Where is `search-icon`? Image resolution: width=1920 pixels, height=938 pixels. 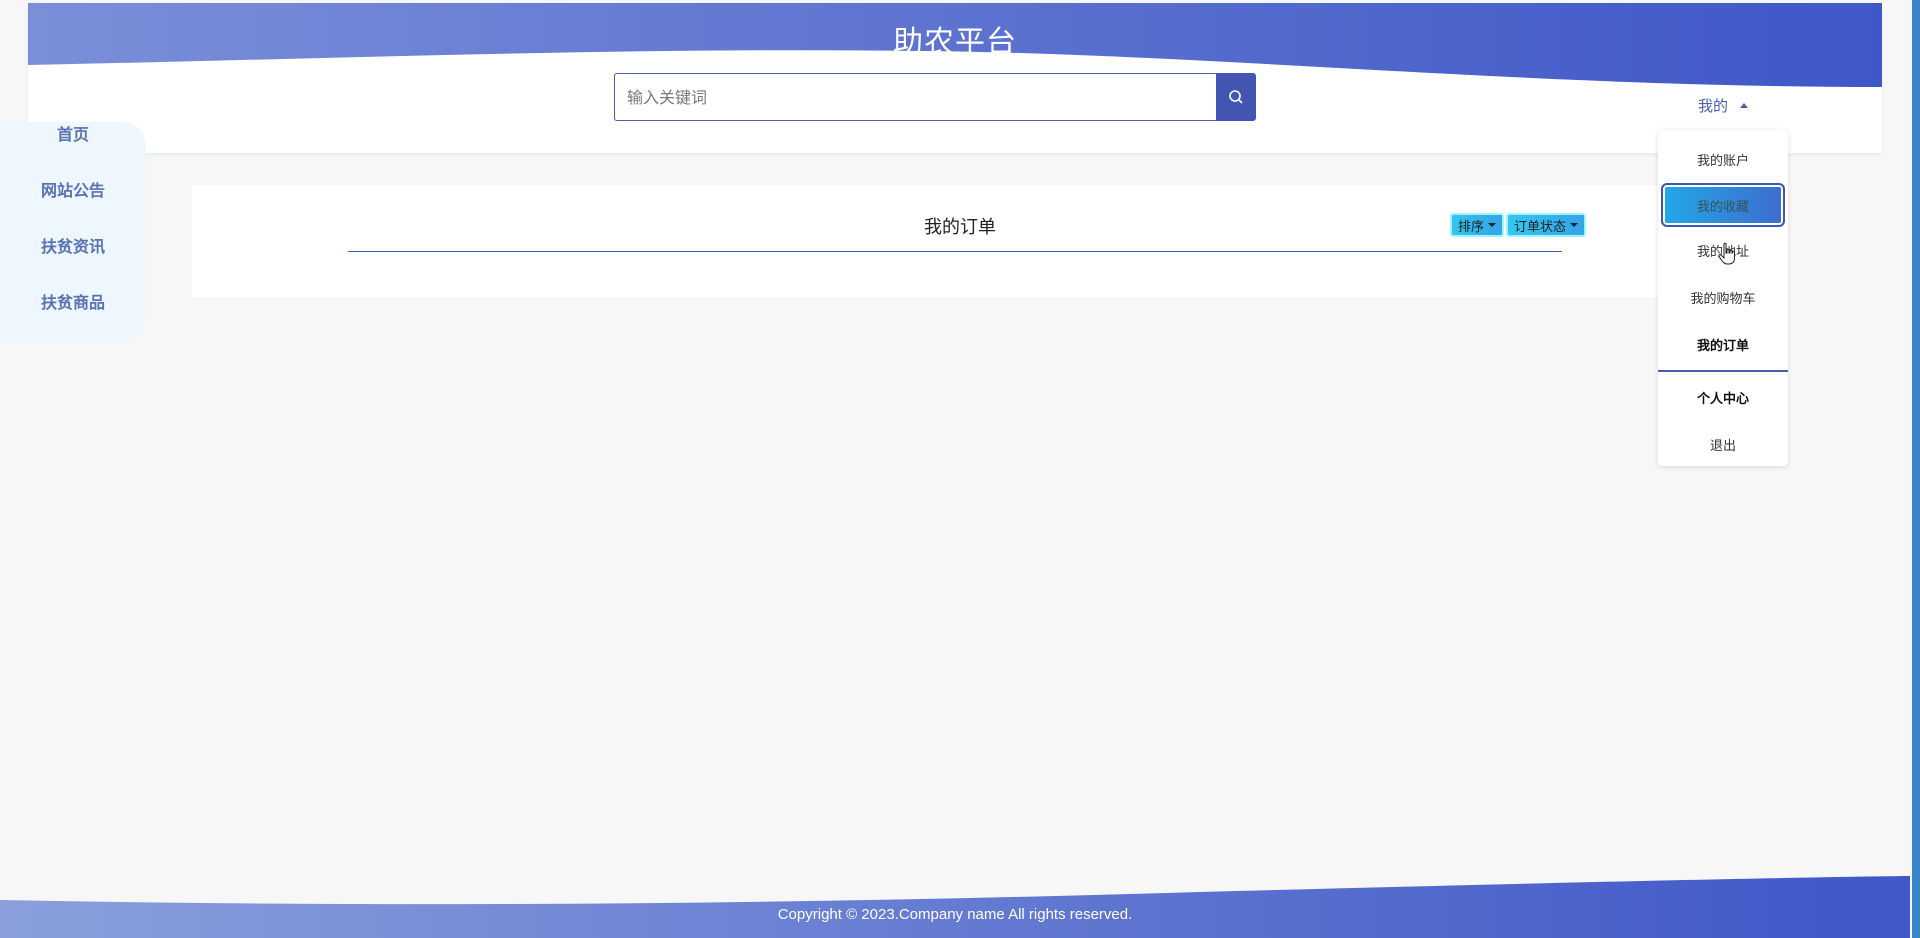
search-icon is located at coordinates (1236, 97).